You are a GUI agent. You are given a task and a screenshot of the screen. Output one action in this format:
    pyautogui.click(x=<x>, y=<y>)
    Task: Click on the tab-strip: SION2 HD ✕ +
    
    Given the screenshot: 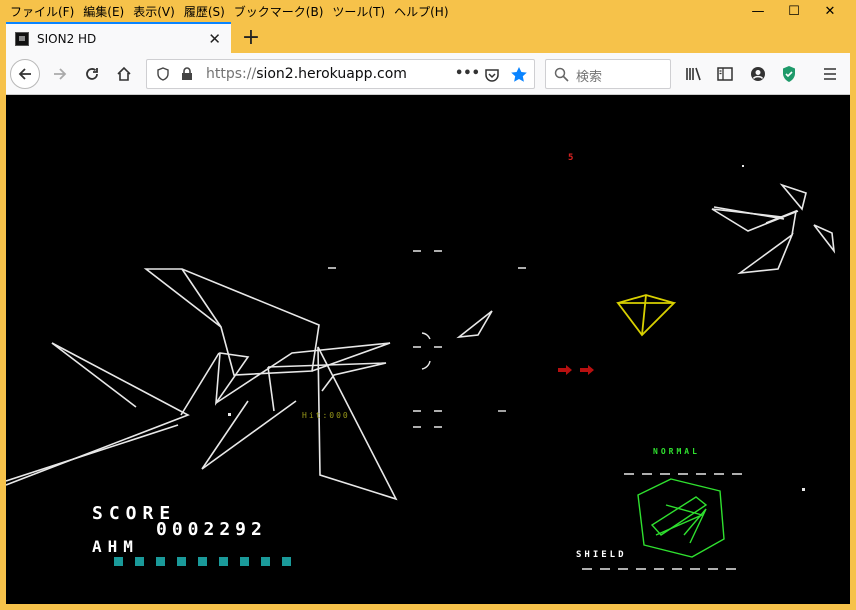 What is the action you would take?
    pyautogui.click(x=428, y=37)
    